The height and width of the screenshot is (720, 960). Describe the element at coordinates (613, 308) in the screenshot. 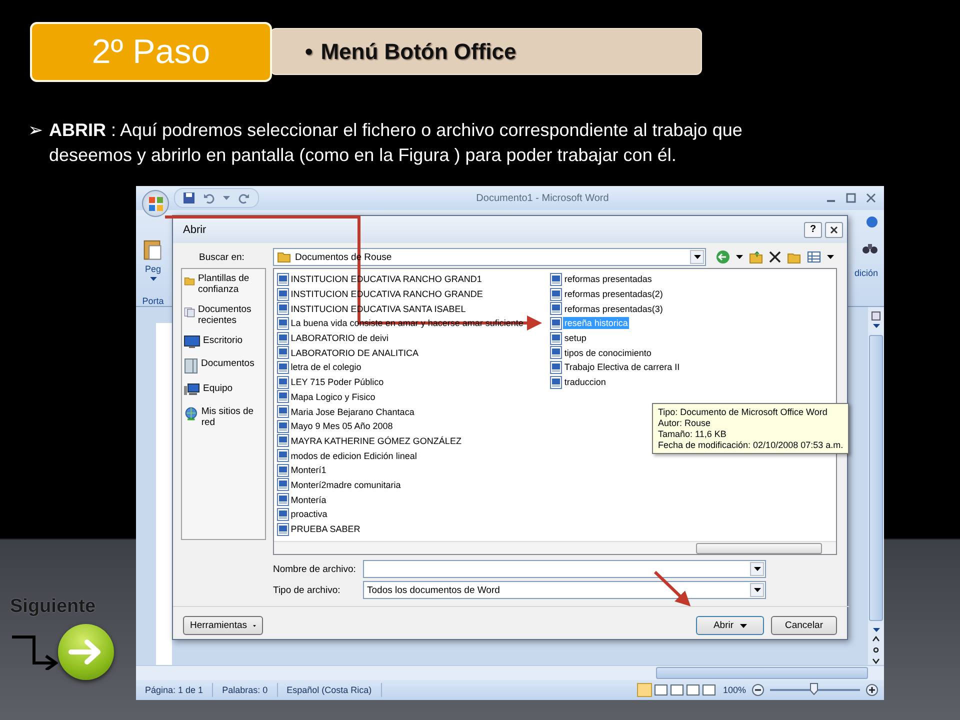

I see `file-item: reformas presentadas(3)` at that location.